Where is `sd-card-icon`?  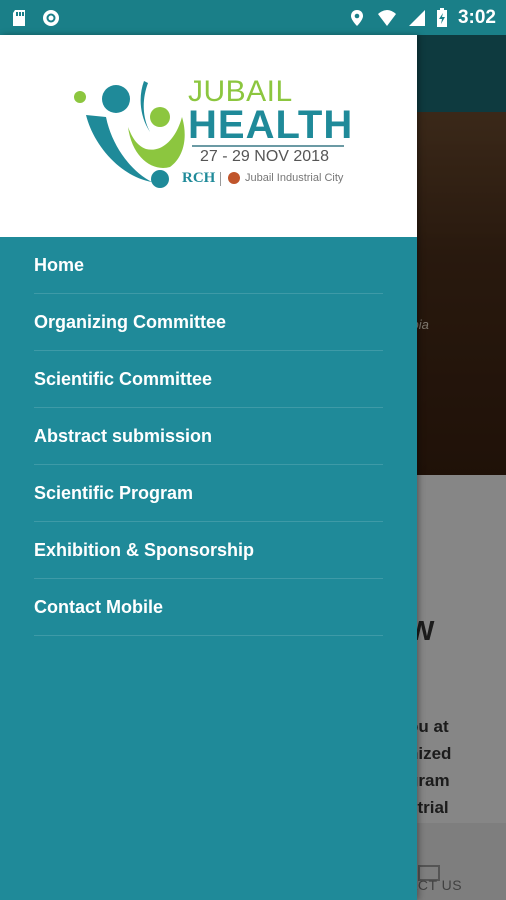
sd-card-icon is located at coordinates (19, 17).